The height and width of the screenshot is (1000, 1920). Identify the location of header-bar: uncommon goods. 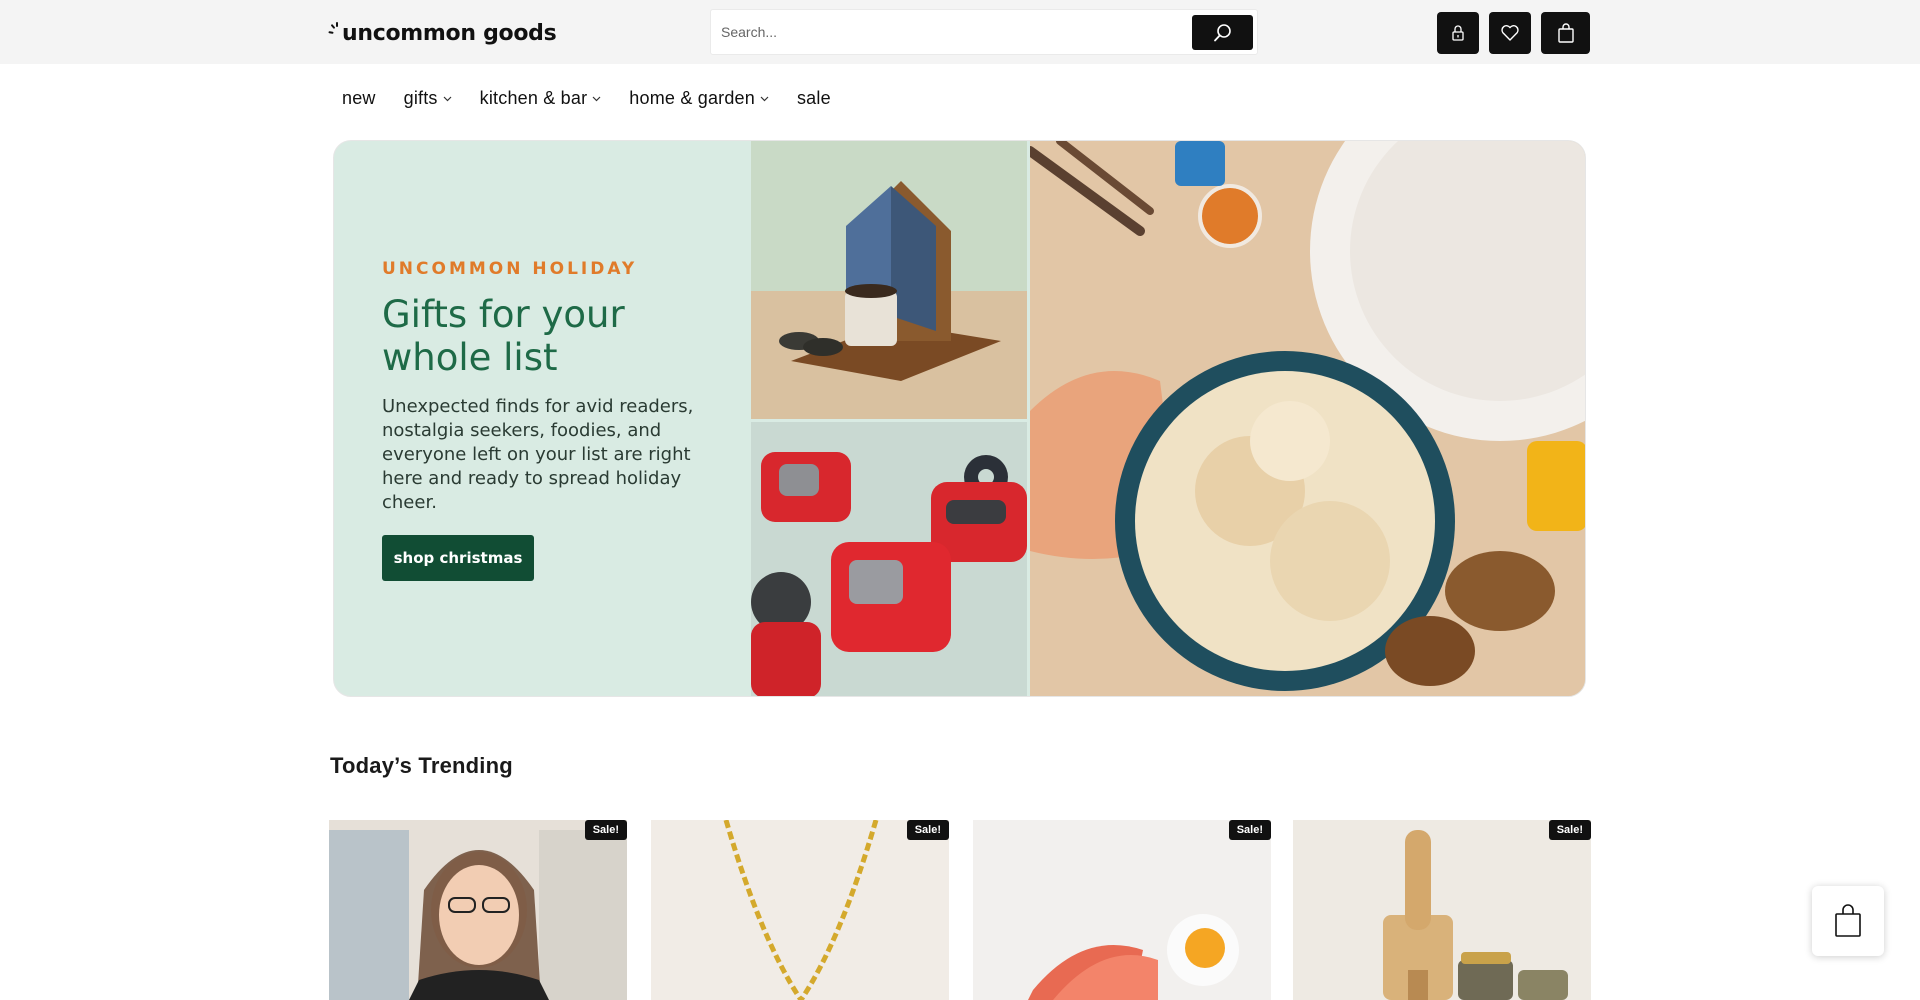
(960, 32).